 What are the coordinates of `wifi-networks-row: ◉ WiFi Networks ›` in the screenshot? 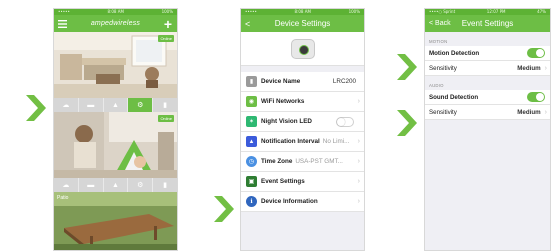 It's located at (302, 102).